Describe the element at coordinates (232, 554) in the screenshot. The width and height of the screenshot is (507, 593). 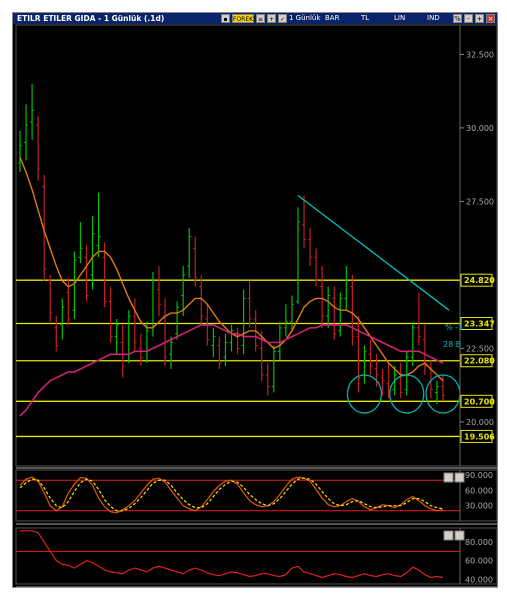
I see `rsi-line` at that location.